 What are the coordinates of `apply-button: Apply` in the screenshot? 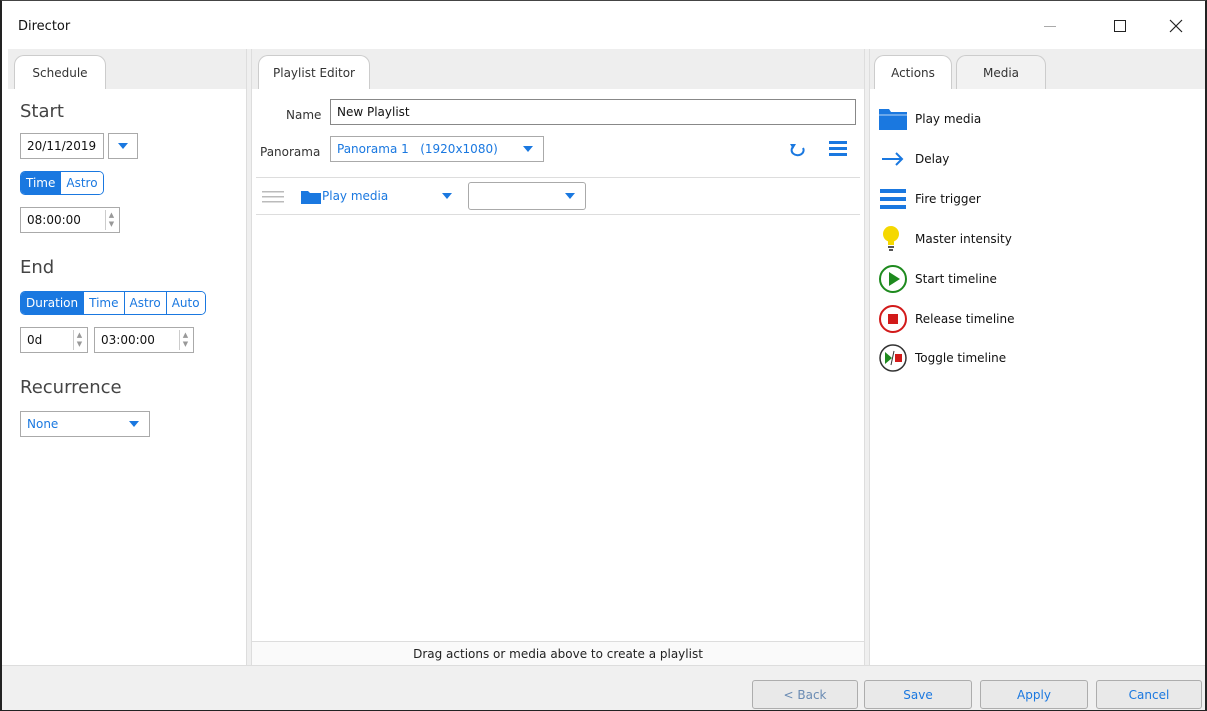 It's located at (1034, 694).